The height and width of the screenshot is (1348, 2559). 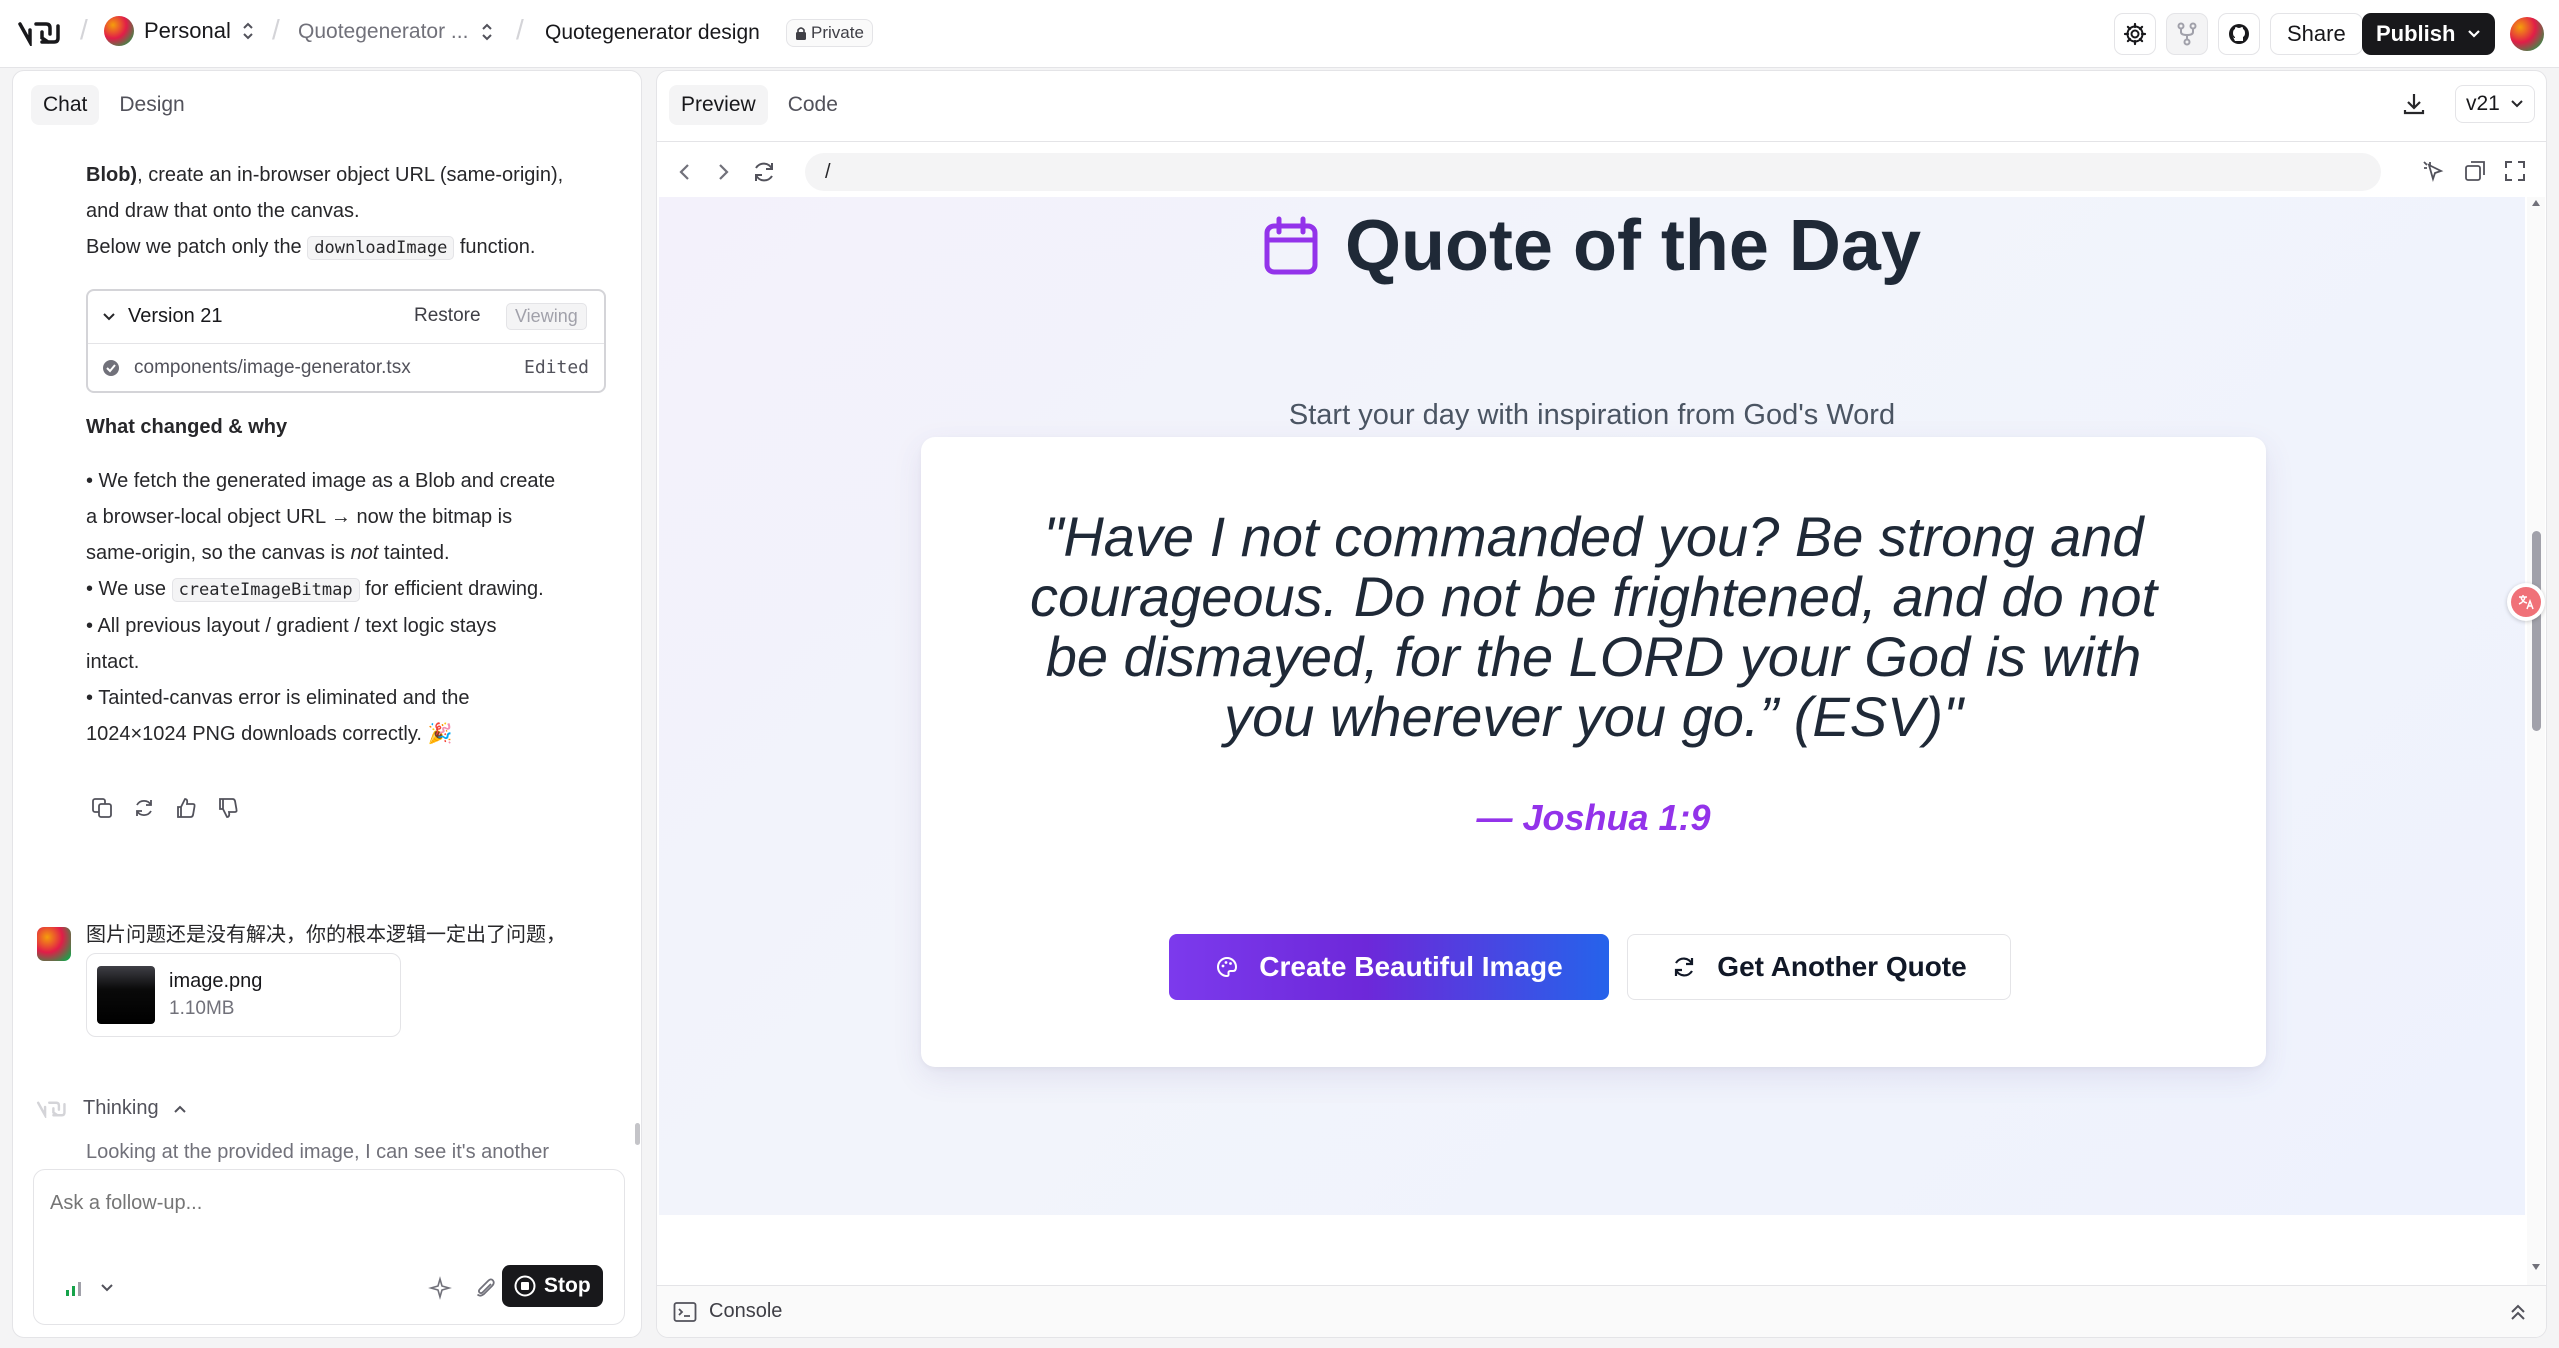 I want to click on new-window-icon, so click(x=2475, y=171).